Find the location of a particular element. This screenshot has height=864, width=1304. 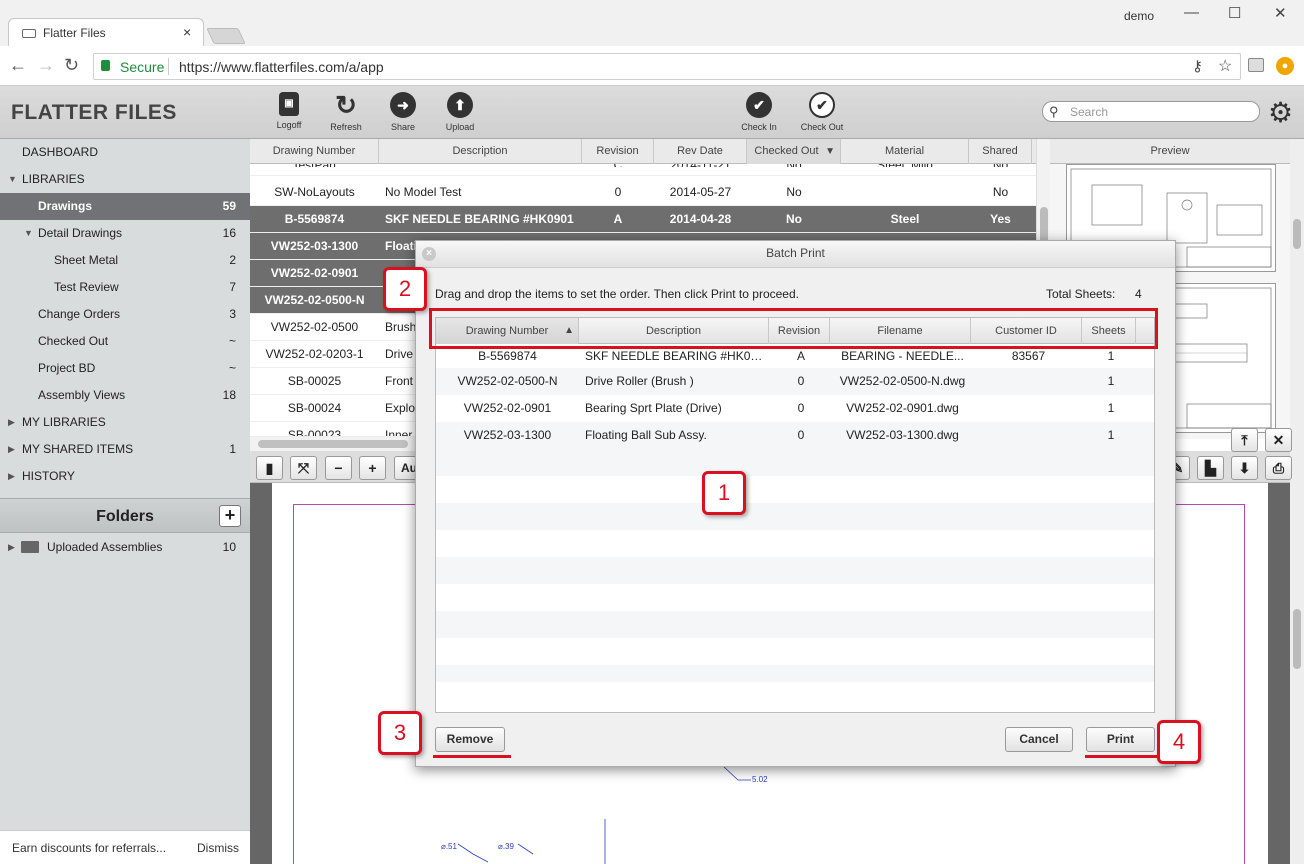

logoff-button: ▣ Logoff is located at coordinates (289, 111).